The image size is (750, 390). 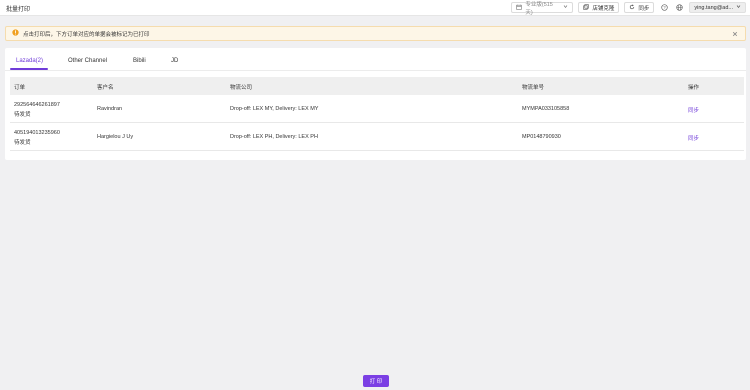 I want to click on tracking-number: MP0148790930, so click(x=541, y=137).